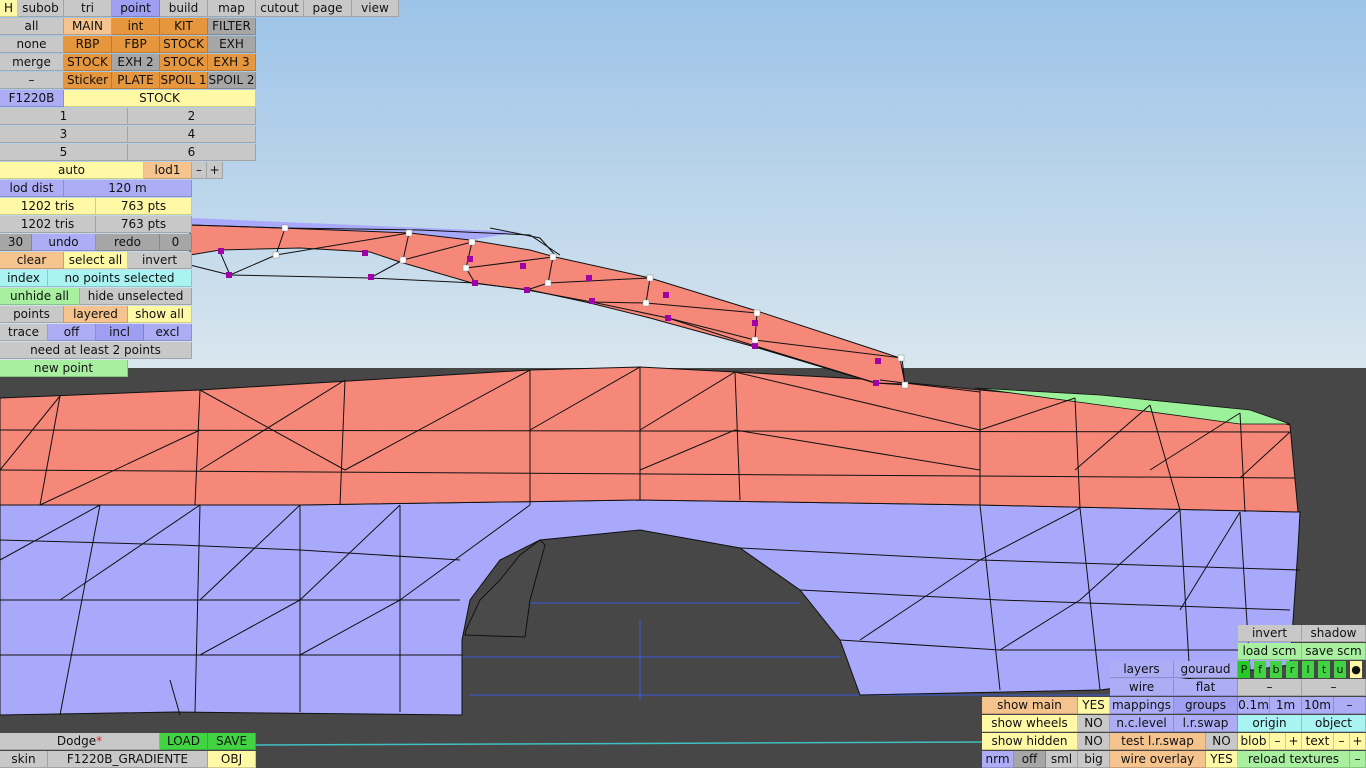 The image size is (1366, 768). I want to click on wire-button: wire, so click(1142, 687).